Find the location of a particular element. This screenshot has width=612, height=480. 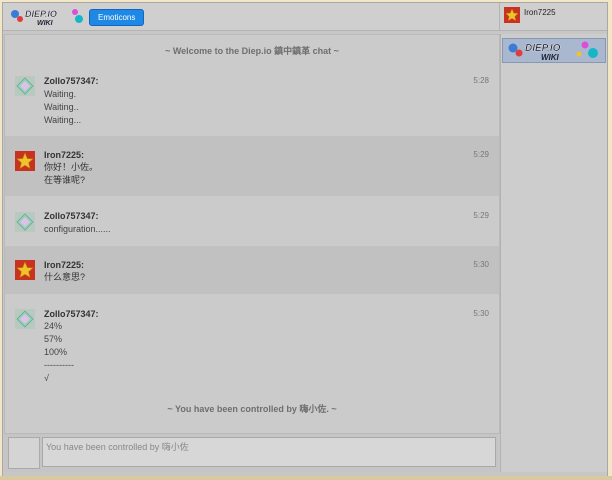

message-body: 你好！小佐。 在等谁呢? is located at coordinates (71, 174).